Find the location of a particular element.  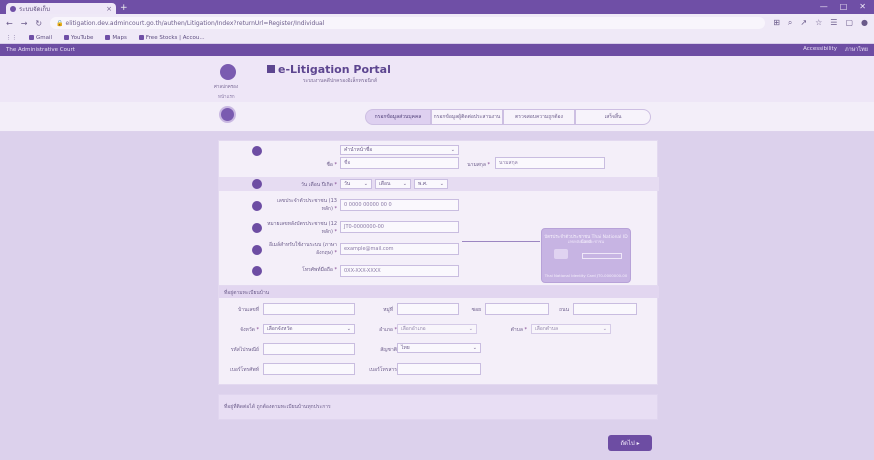

logo-caption: ศาลปกครอง is located at coordinates (226, 87).